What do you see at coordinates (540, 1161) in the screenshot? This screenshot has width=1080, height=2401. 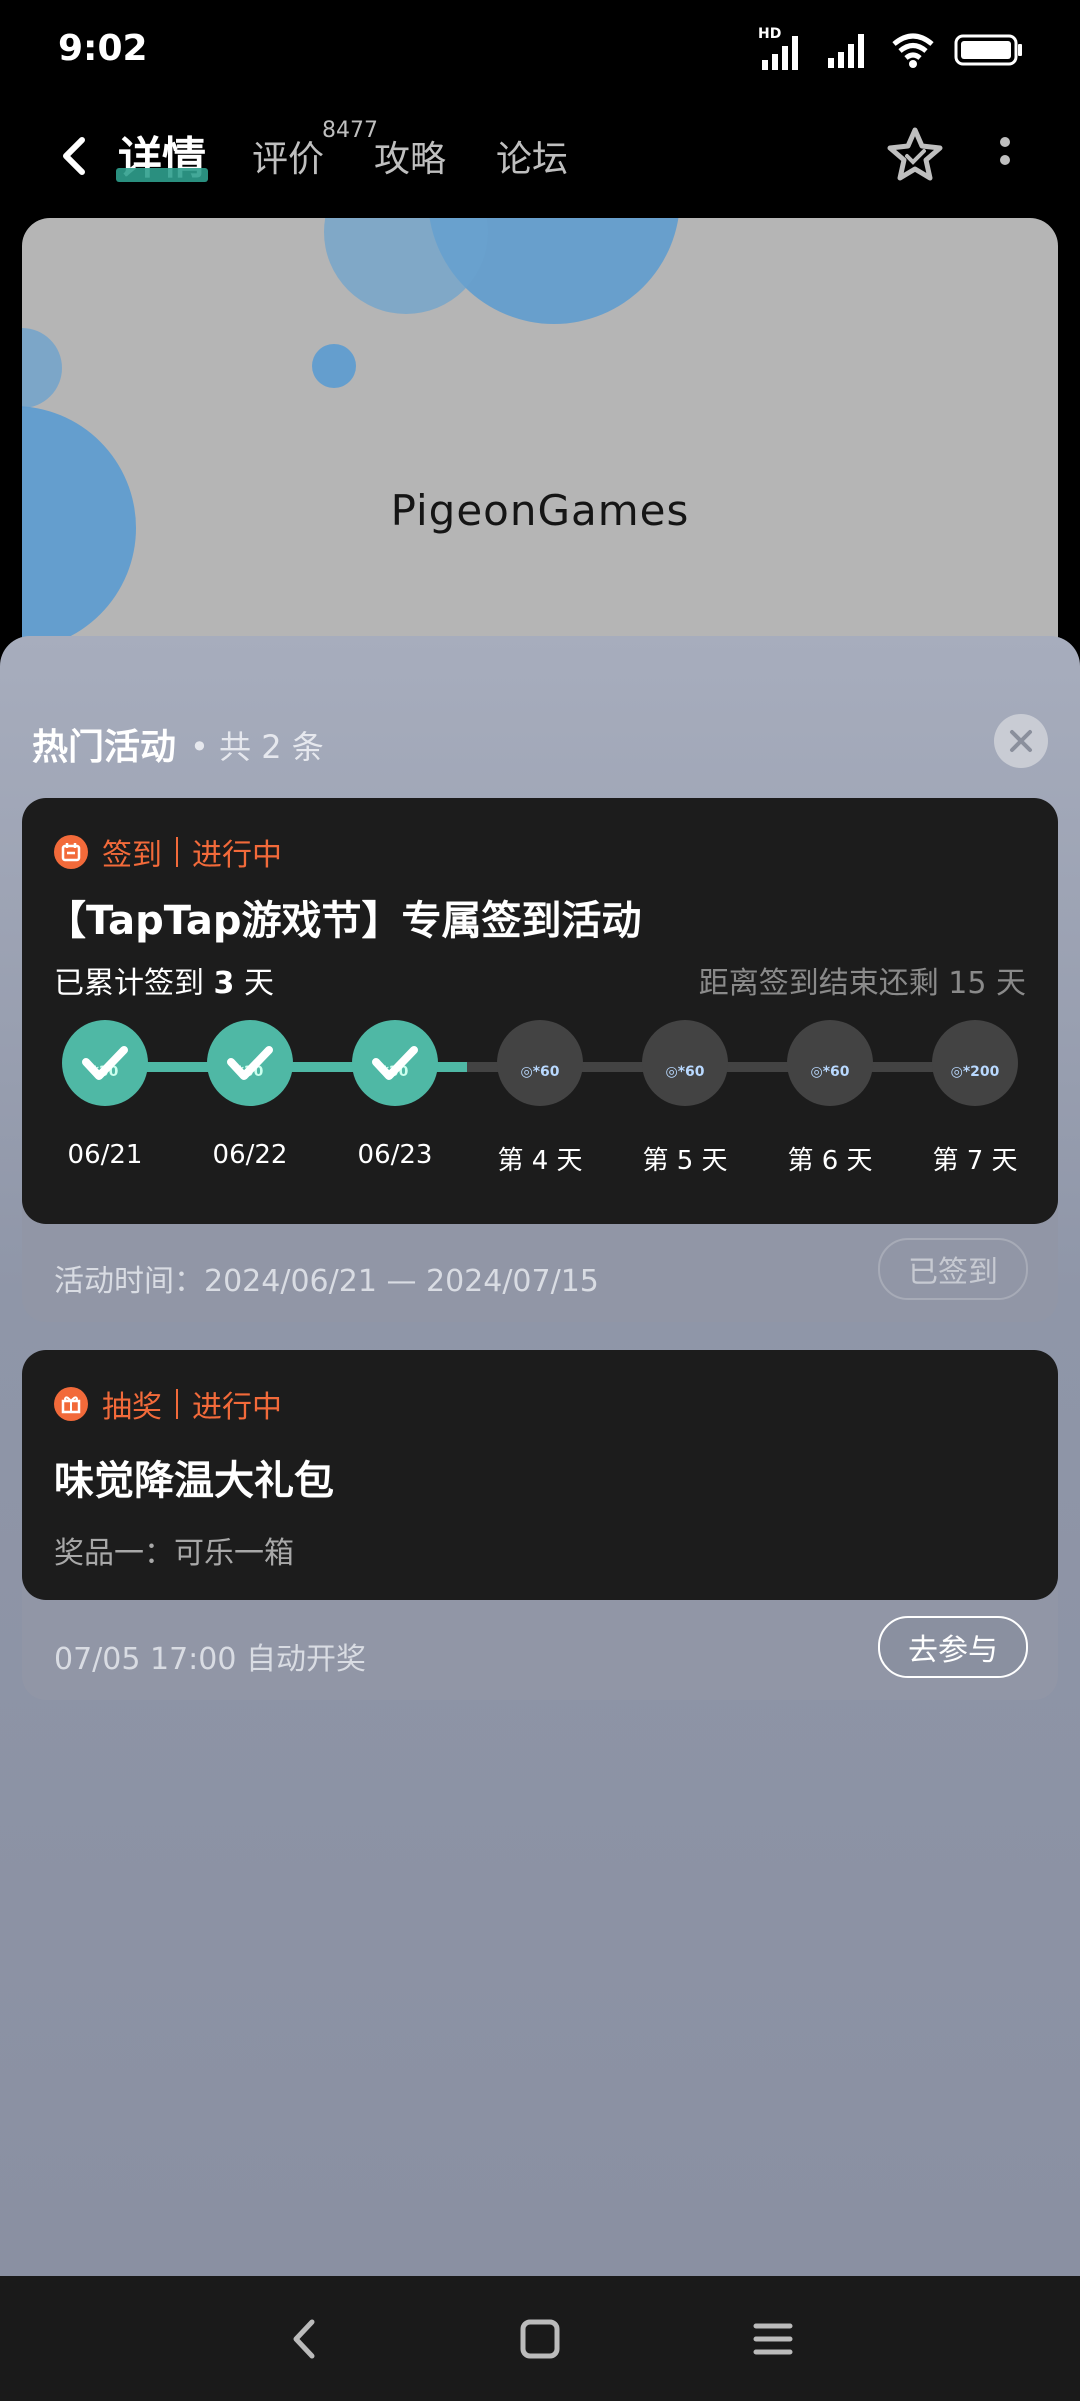 I see `signin-day-label: 第 4 天` at bounding box center [540, 1161].